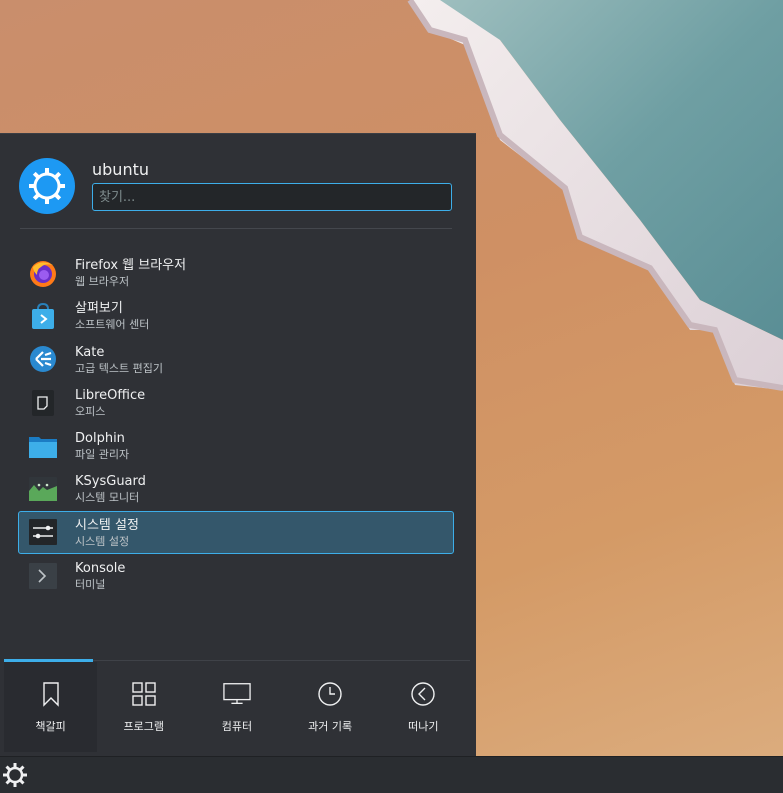  What do you see at coordinates (99, 309) in the screenshot?
I see `app-name: 살펴보기` at bounding box center [99, 309].